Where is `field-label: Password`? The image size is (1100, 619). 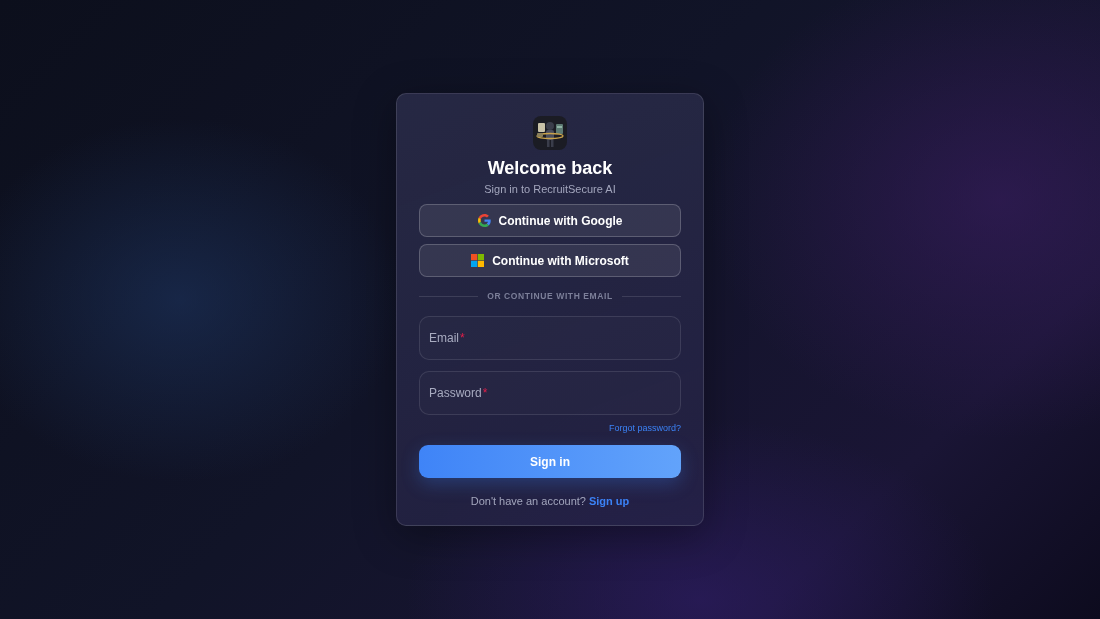 field-label: Password is located at coordinates (455, 393).